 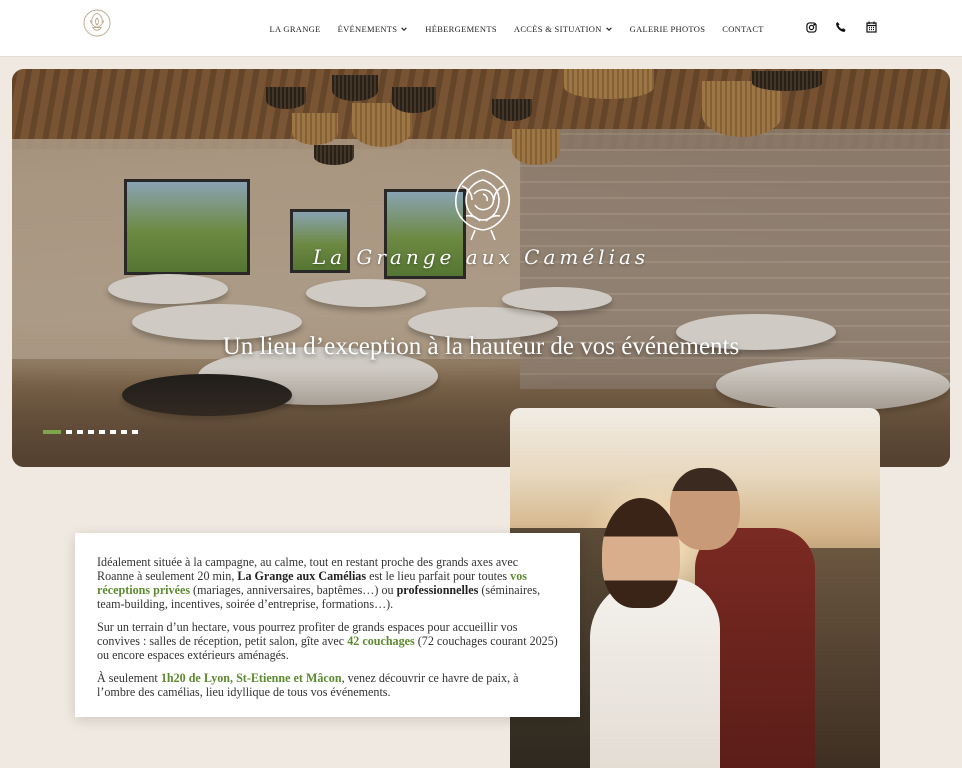 What do you see at coordinates (437, 590) in the screenshot?
I see `highlight-professional: professionnelles` at bounding box center [437, 590].